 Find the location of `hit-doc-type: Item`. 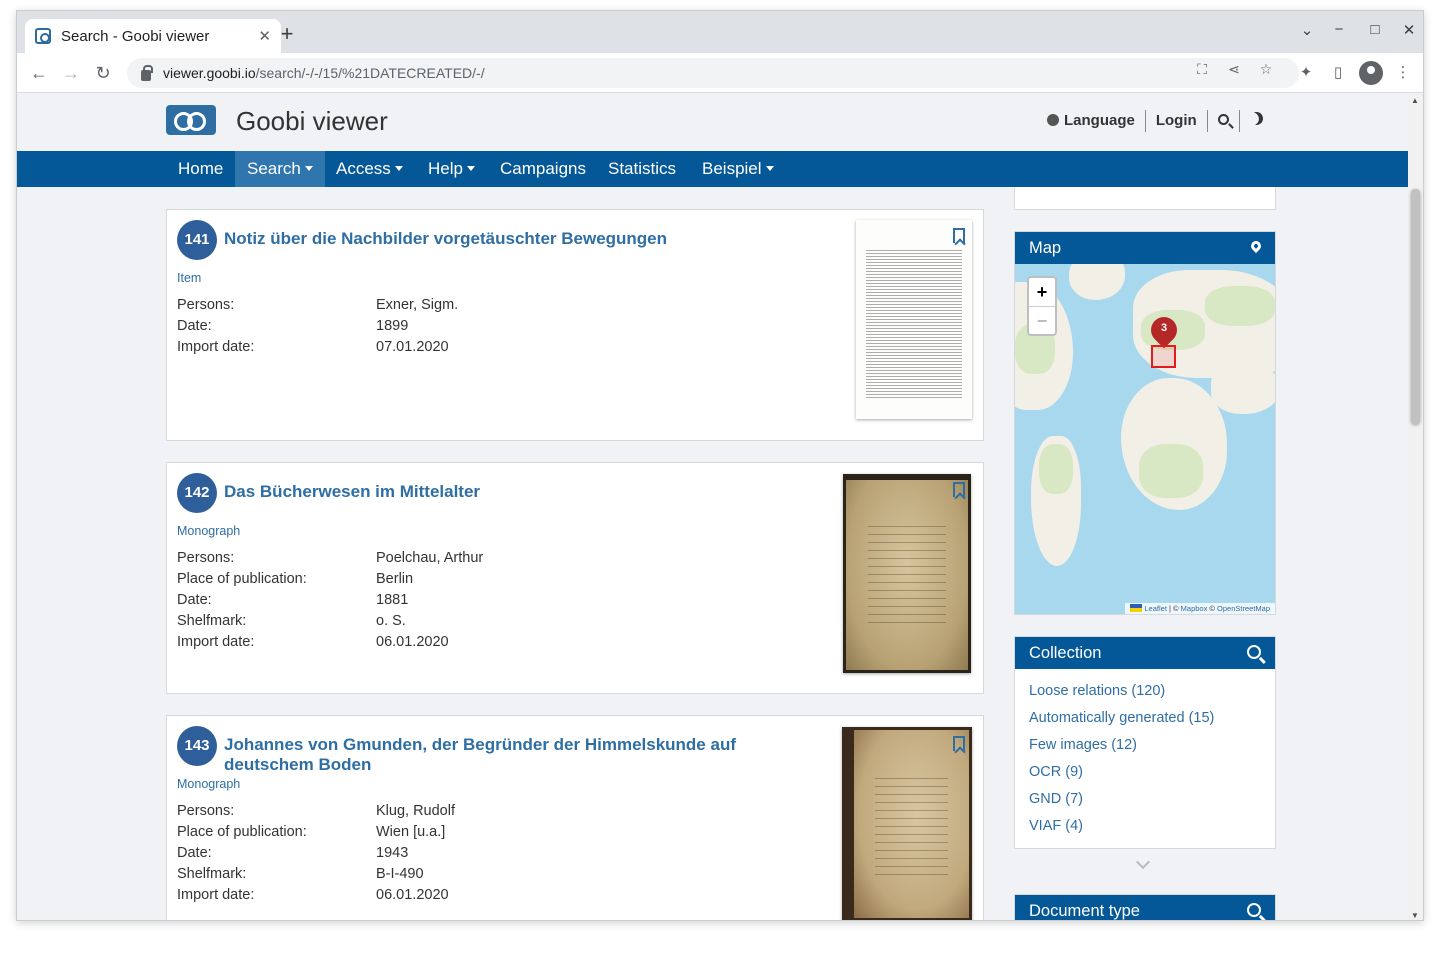

hit-doc-type: Item is located at coordinates (189, 278).